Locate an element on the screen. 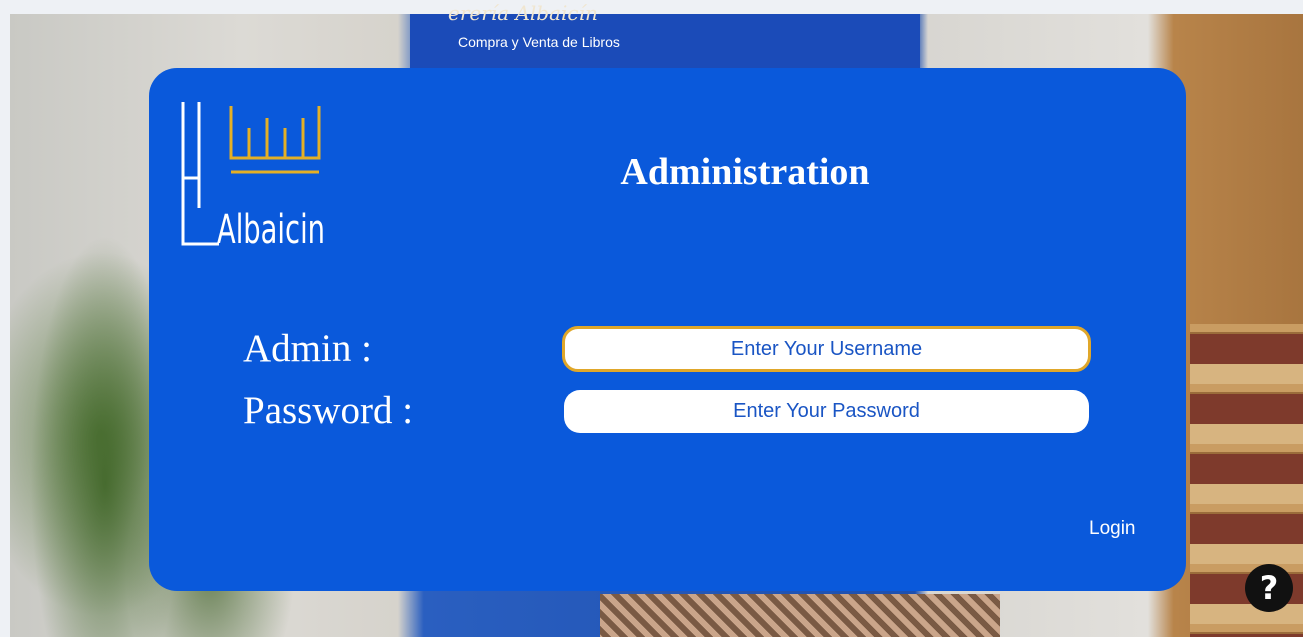 This screenshot has width=1303, height=637. help-button: ? is located at coordinates (1269, 588).